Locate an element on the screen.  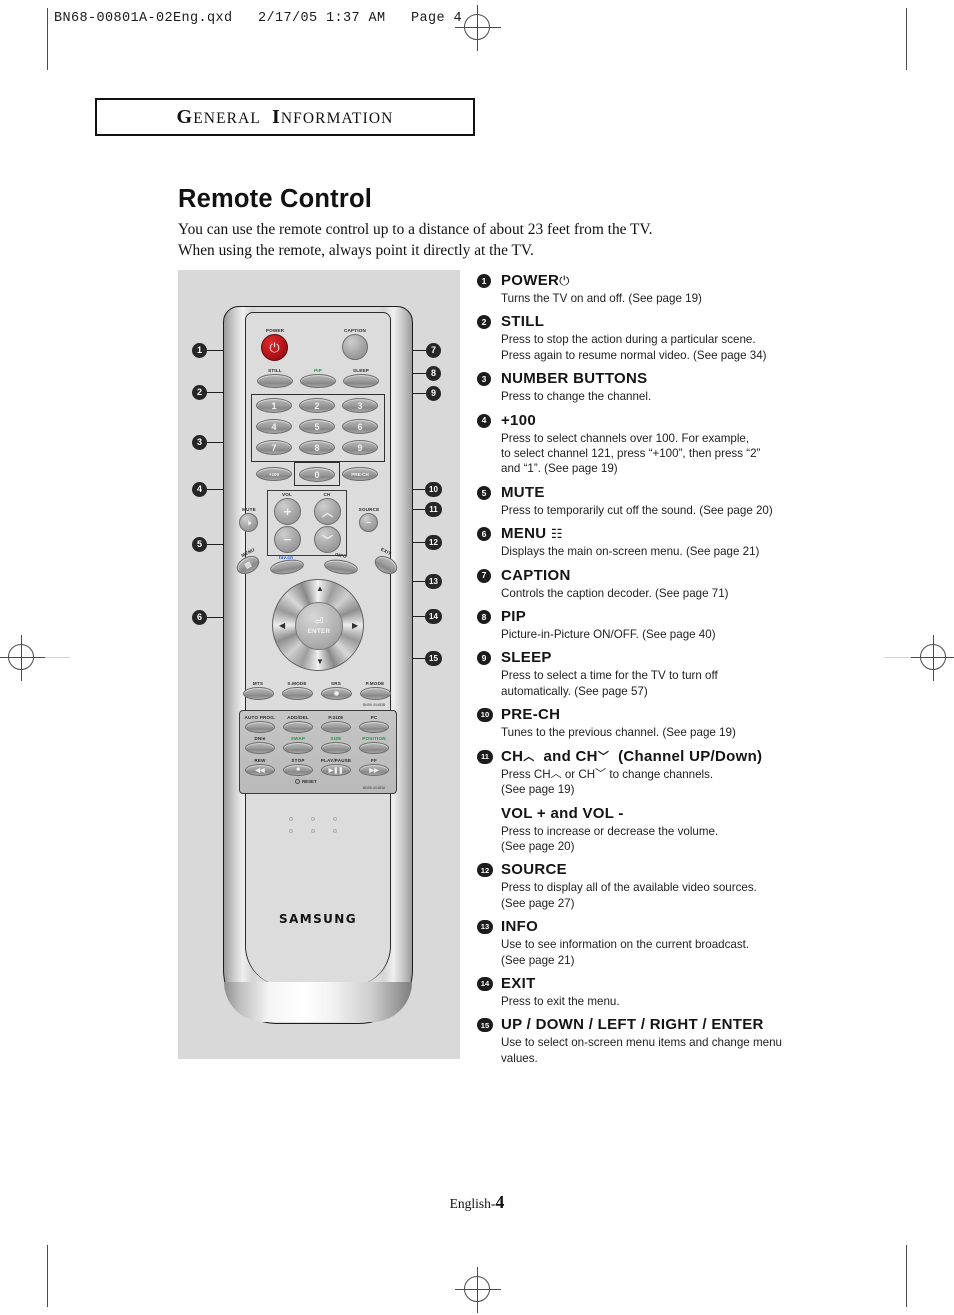
volume-down-button: − is located at coordinates (287, 539).